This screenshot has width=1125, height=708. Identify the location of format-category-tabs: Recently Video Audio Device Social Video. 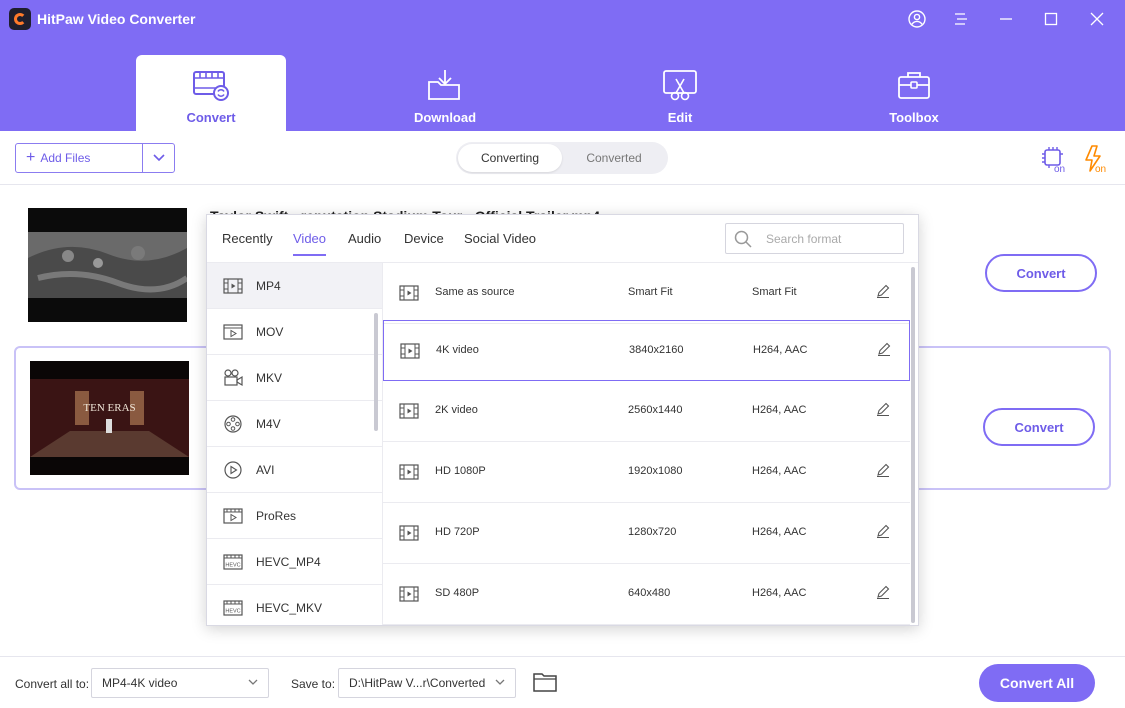
(562, 239).